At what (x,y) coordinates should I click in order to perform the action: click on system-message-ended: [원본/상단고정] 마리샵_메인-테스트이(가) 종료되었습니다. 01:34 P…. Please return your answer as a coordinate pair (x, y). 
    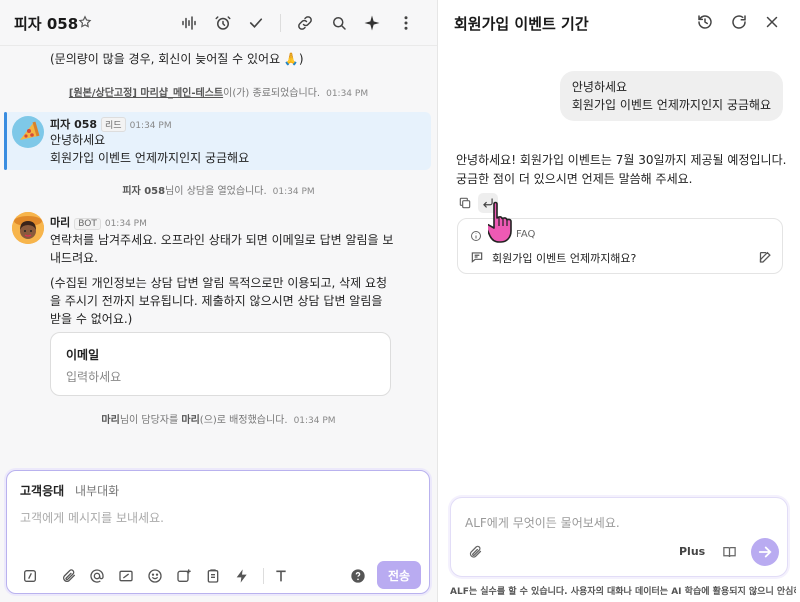
    Looking at the image, I should click on (218, 91).